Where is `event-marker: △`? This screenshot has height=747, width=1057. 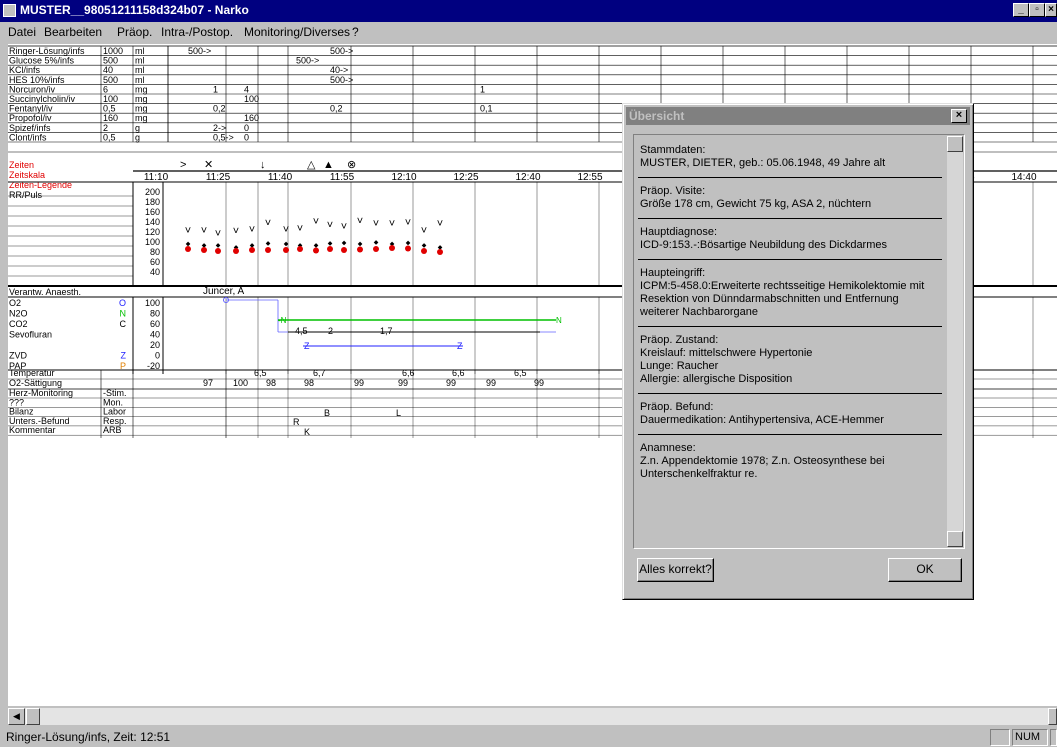 event-marker: △ is located at coordinates (311, 165).